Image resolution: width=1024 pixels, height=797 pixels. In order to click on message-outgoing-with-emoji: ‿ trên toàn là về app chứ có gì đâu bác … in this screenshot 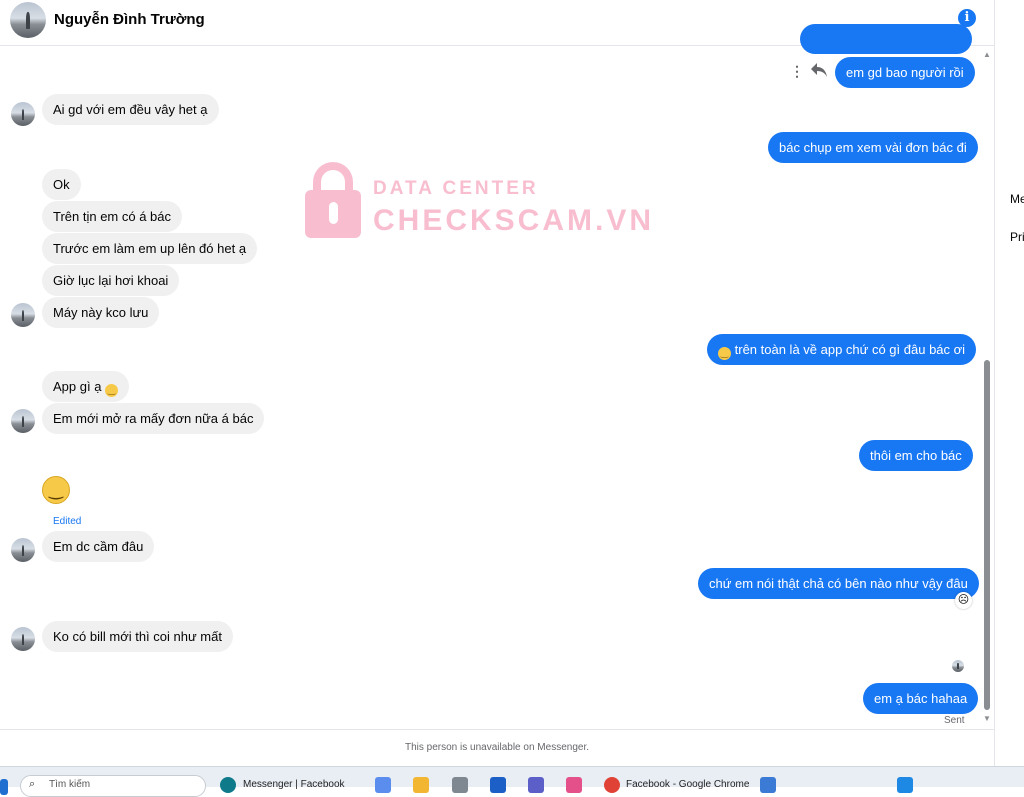, I will do `click(842, 349)`.